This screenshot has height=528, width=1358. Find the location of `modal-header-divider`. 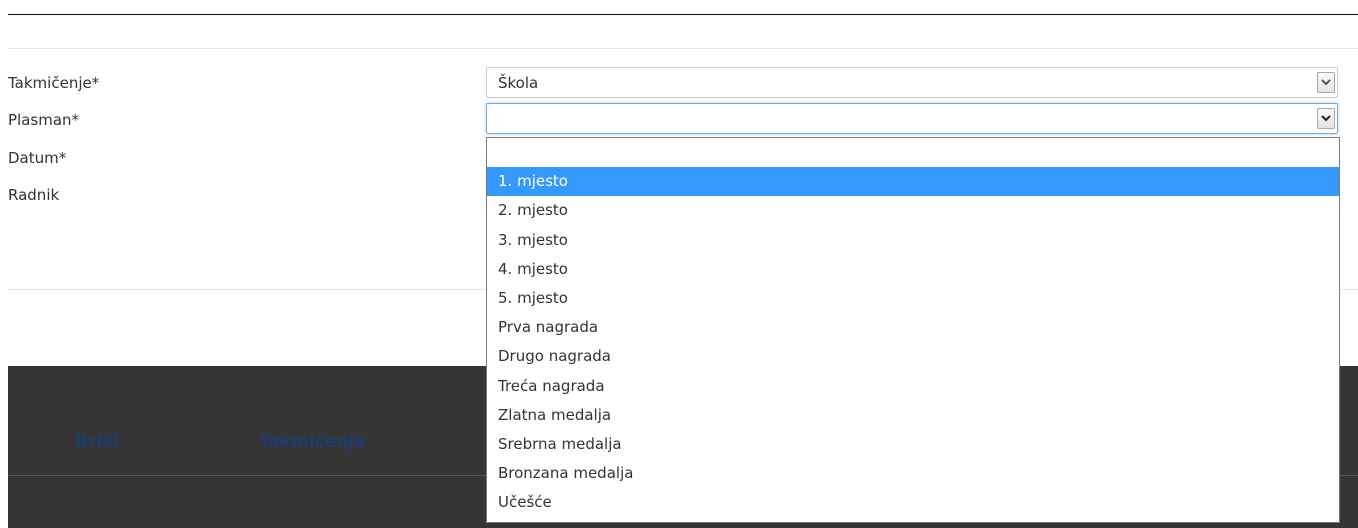

modal-header-divider is located at coordinates (683, 48).